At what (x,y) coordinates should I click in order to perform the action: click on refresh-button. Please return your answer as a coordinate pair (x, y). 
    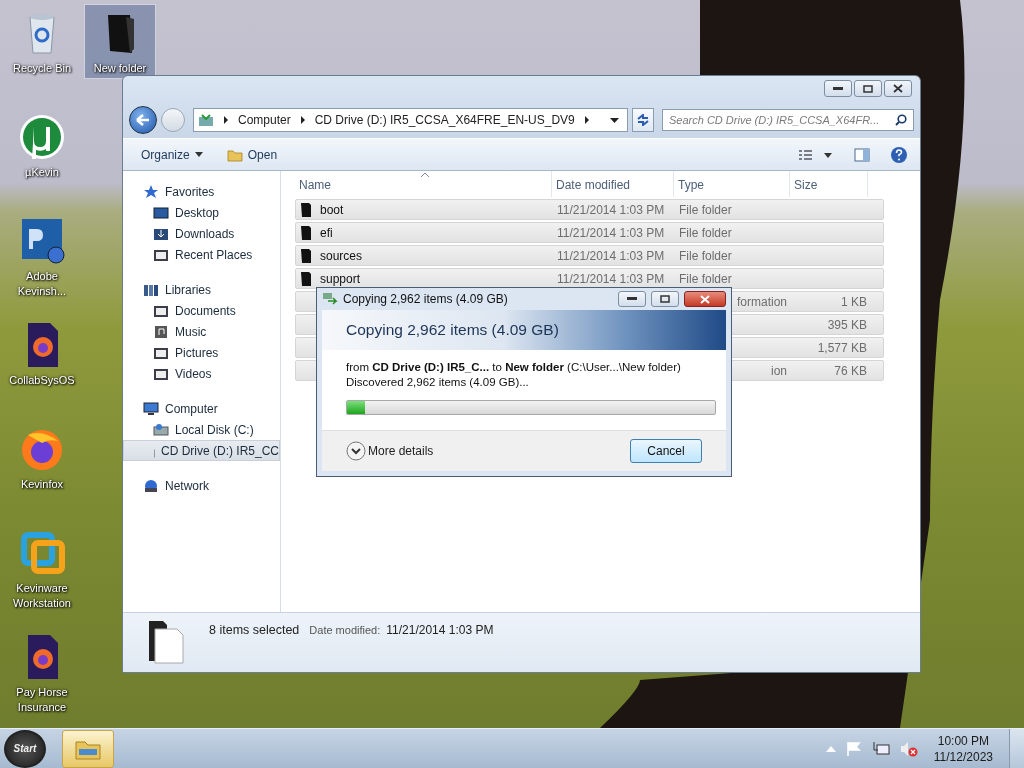
    Looking at the image, I should click on (643, 120).